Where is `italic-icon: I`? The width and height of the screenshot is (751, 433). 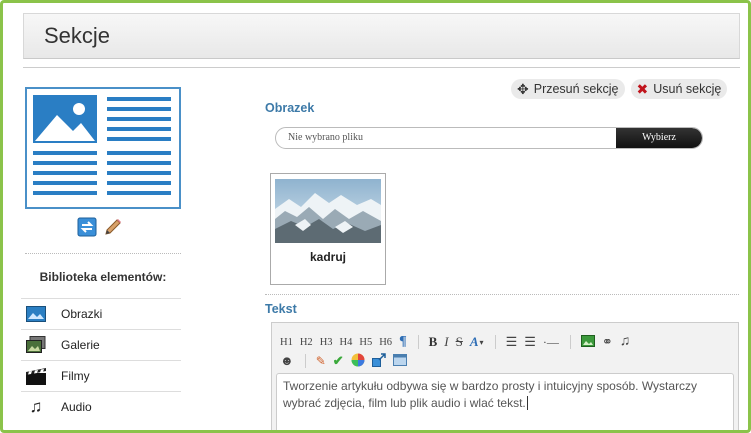 italic-icon: I is located at coordinates (446, 342).